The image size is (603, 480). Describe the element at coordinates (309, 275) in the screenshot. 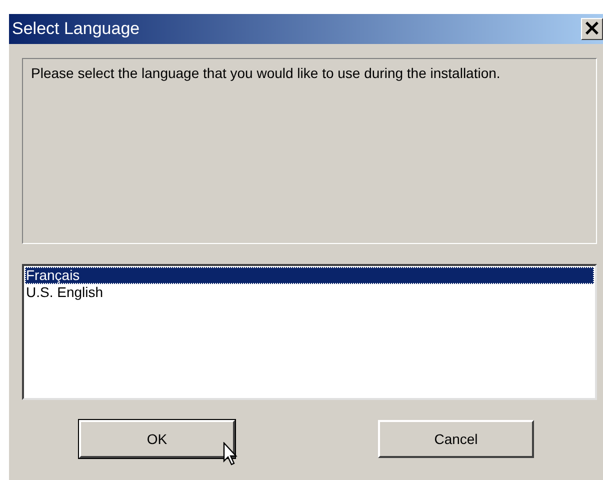

I see `list-item: Français` at that location.